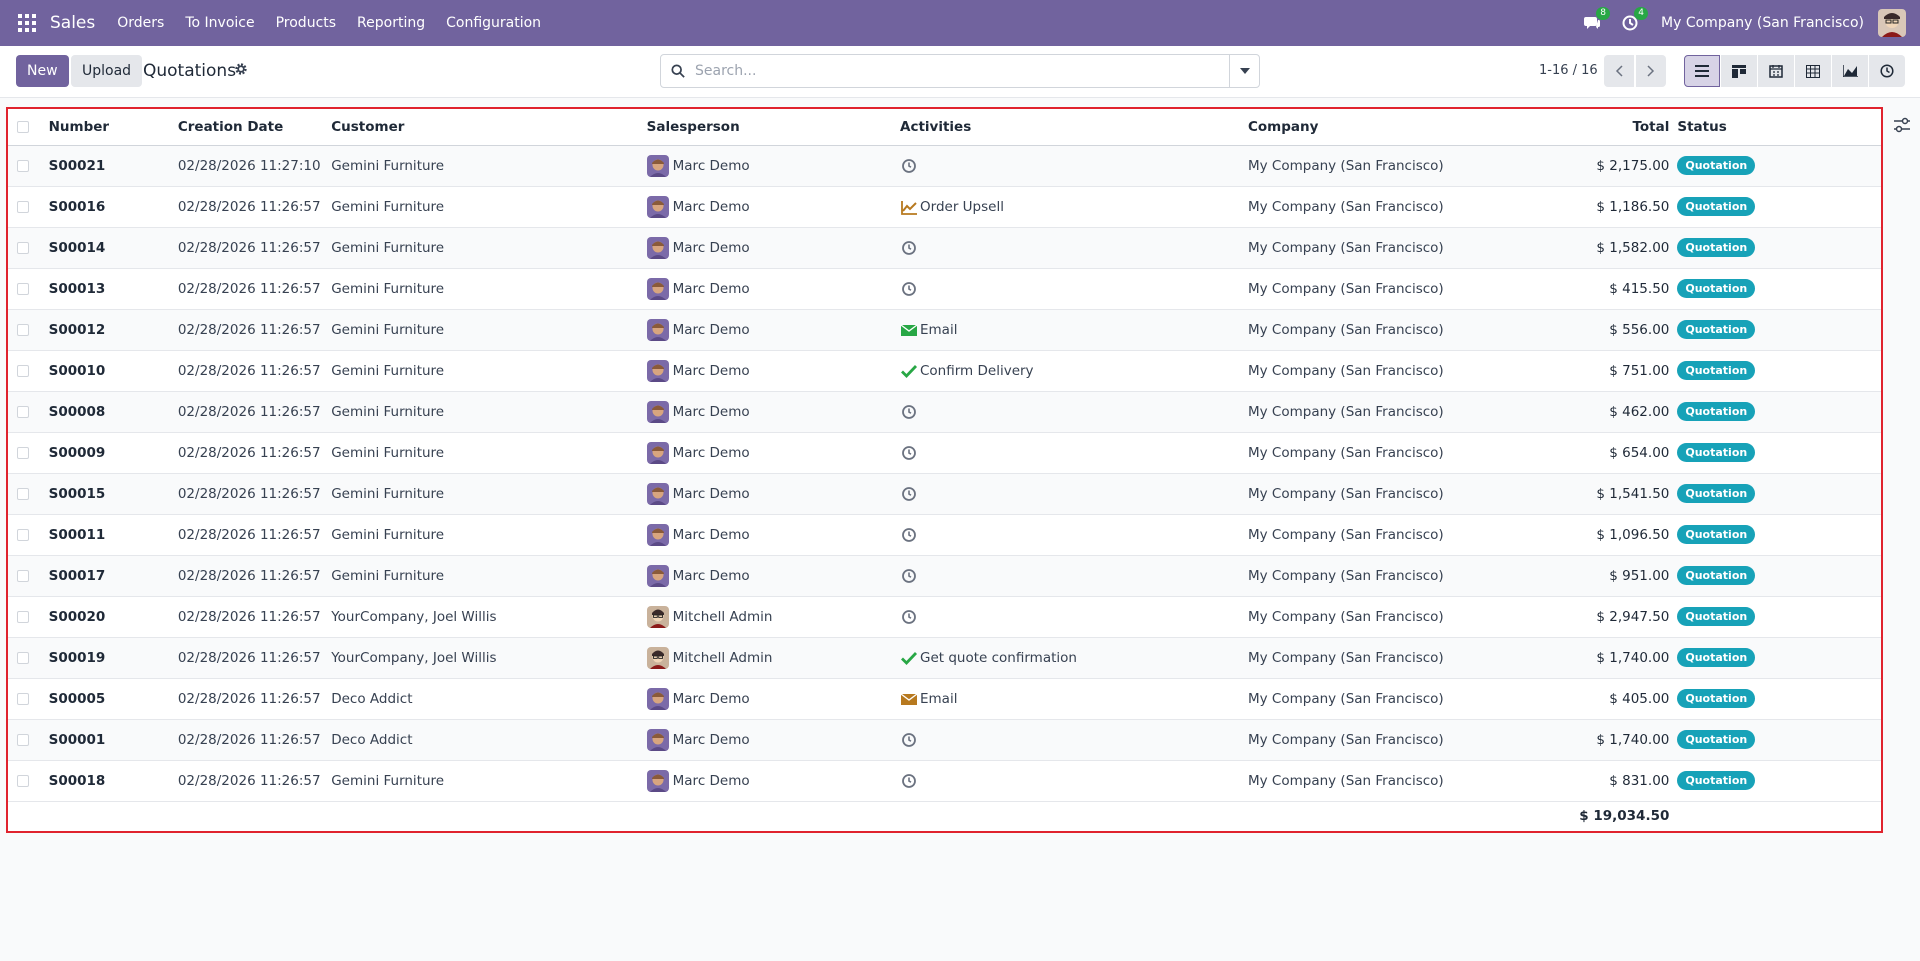 The image size is (1920, 961). Describe the element at coordinates (909, 207) in the screenshot. I see `chart-line-icon` at that location.